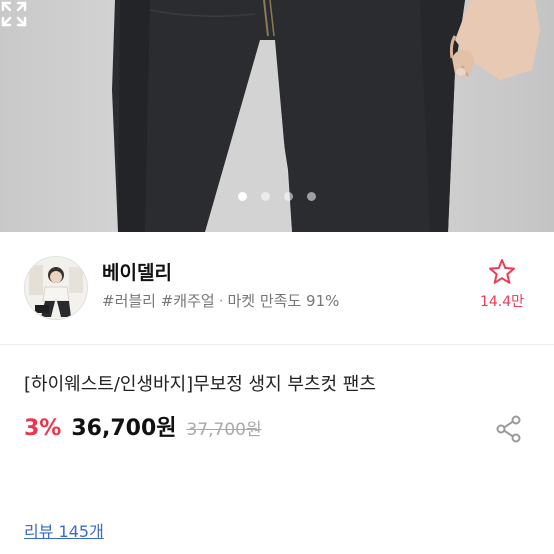 The height and width of the screenshot is (554, 554). I want to click on shop-tags-line: #러블리 #캐주얼 · 마켓 만족도 91%, so click(220, 300).